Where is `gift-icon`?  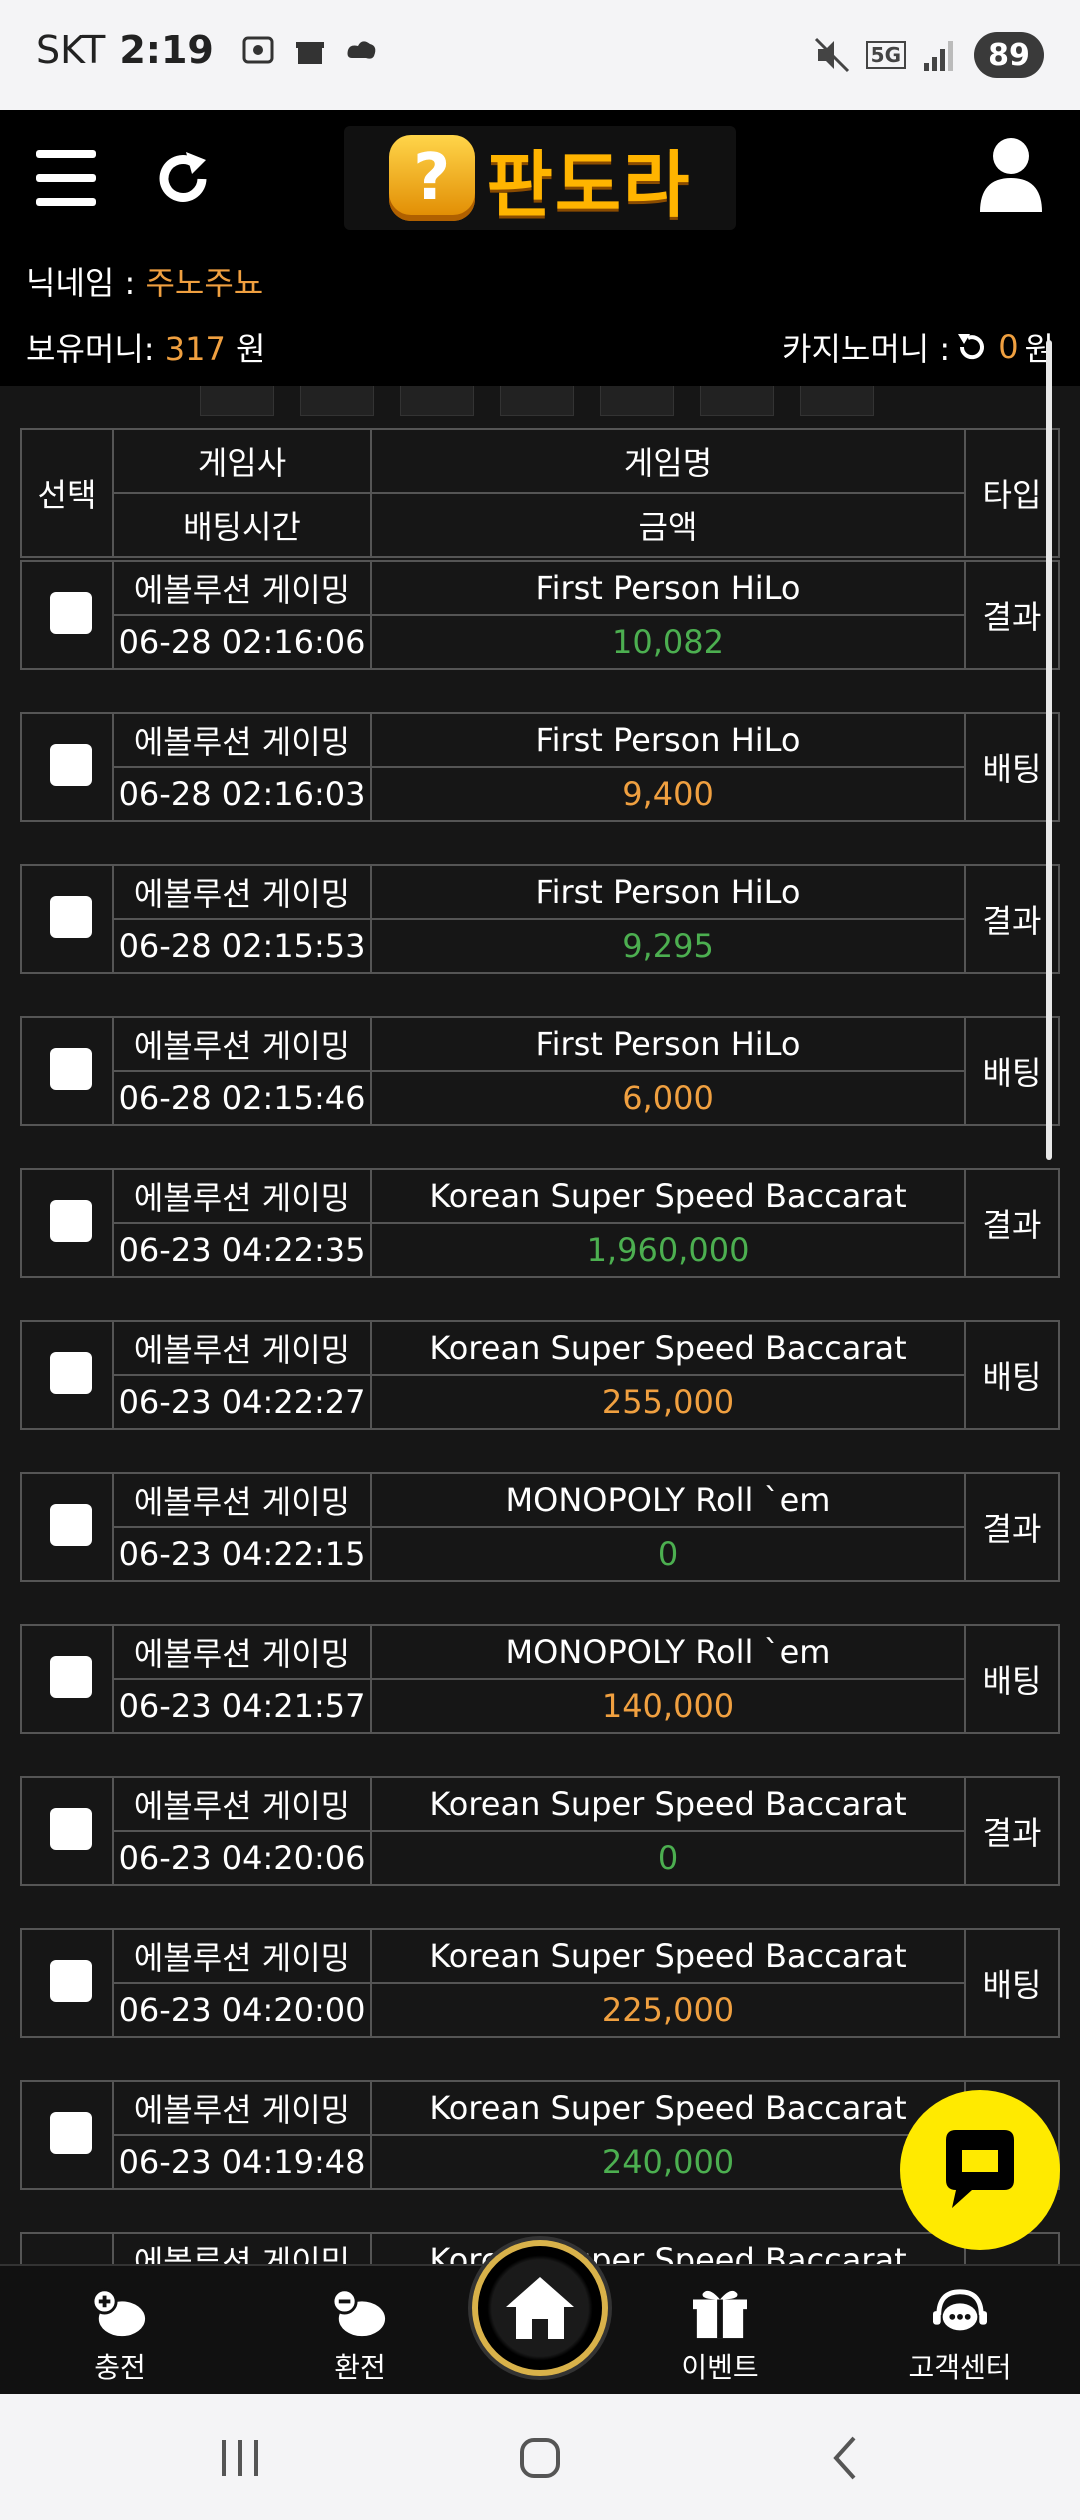
gift-icon is located at coordinates (720, 2314).